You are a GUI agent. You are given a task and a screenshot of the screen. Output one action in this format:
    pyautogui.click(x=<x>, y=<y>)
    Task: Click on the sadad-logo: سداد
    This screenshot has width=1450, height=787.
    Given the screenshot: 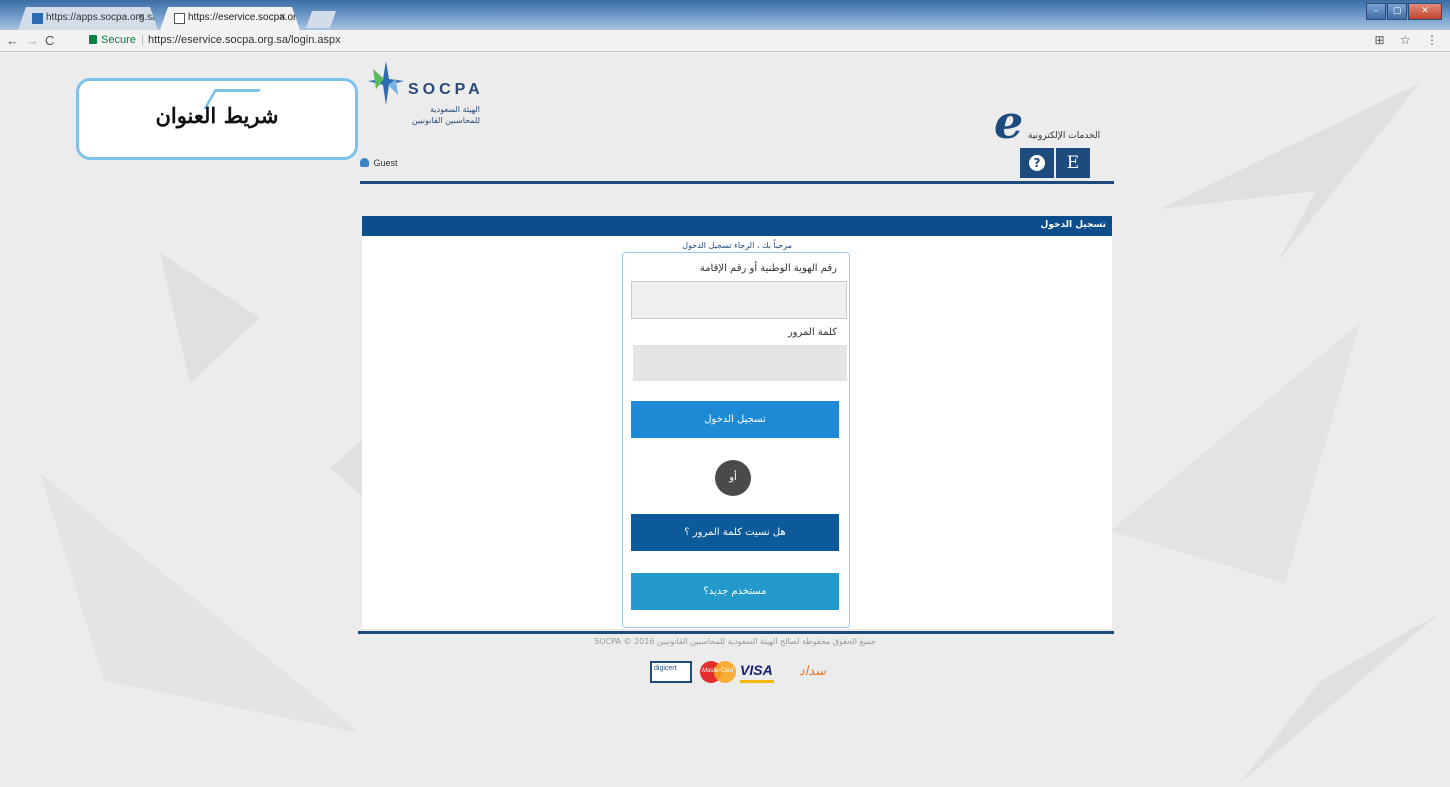 What is the action you would take?
    pyautogui.click(x=812, y=671)
    